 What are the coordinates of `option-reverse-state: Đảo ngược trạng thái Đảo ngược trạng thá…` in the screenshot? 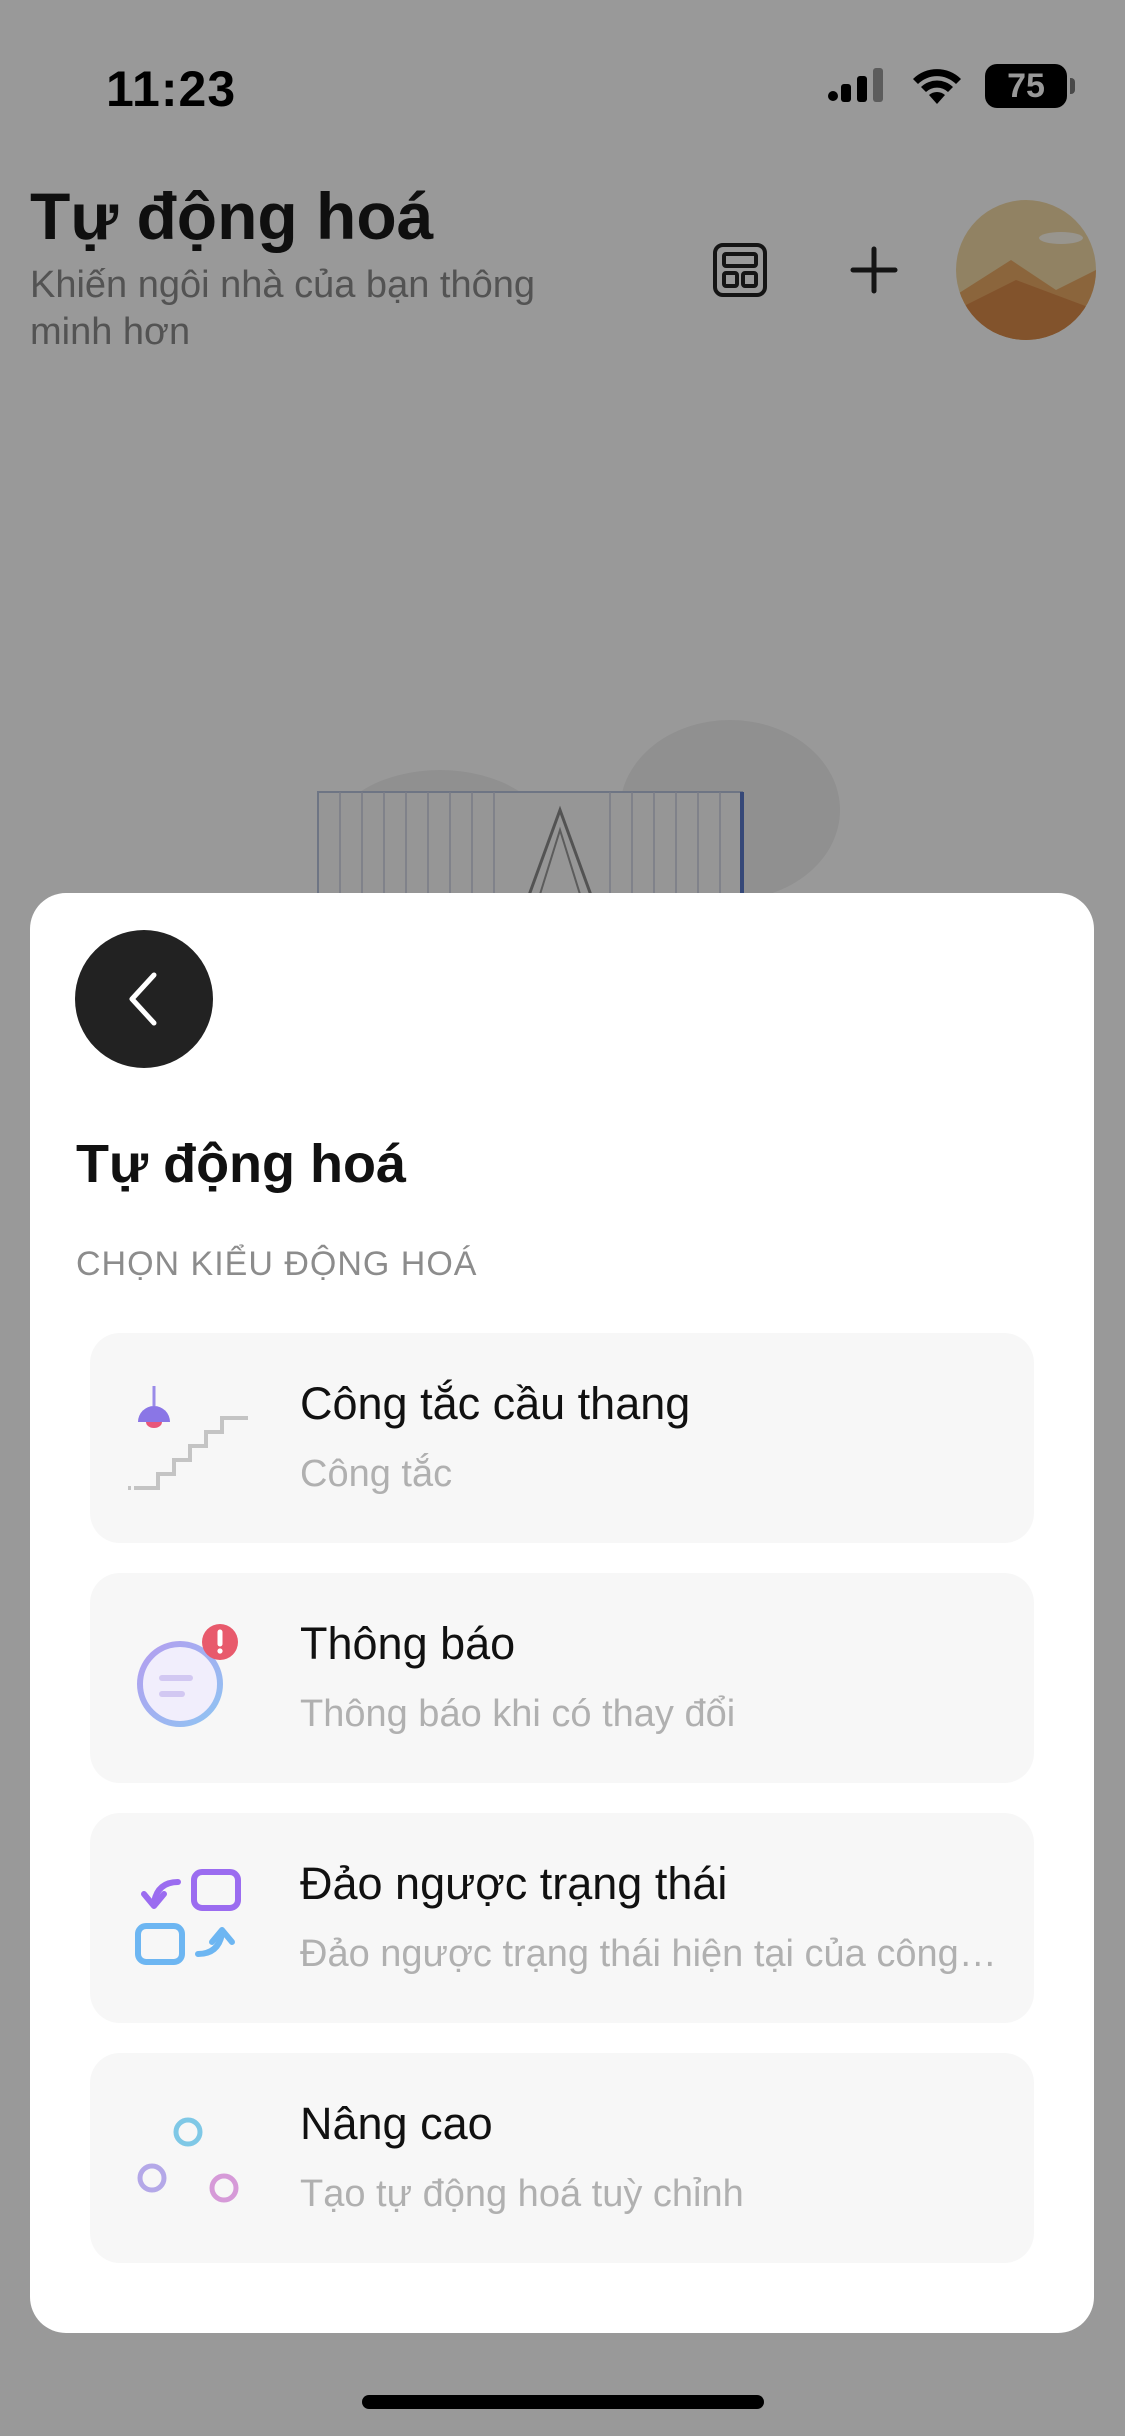 It's located at (562, 1918).